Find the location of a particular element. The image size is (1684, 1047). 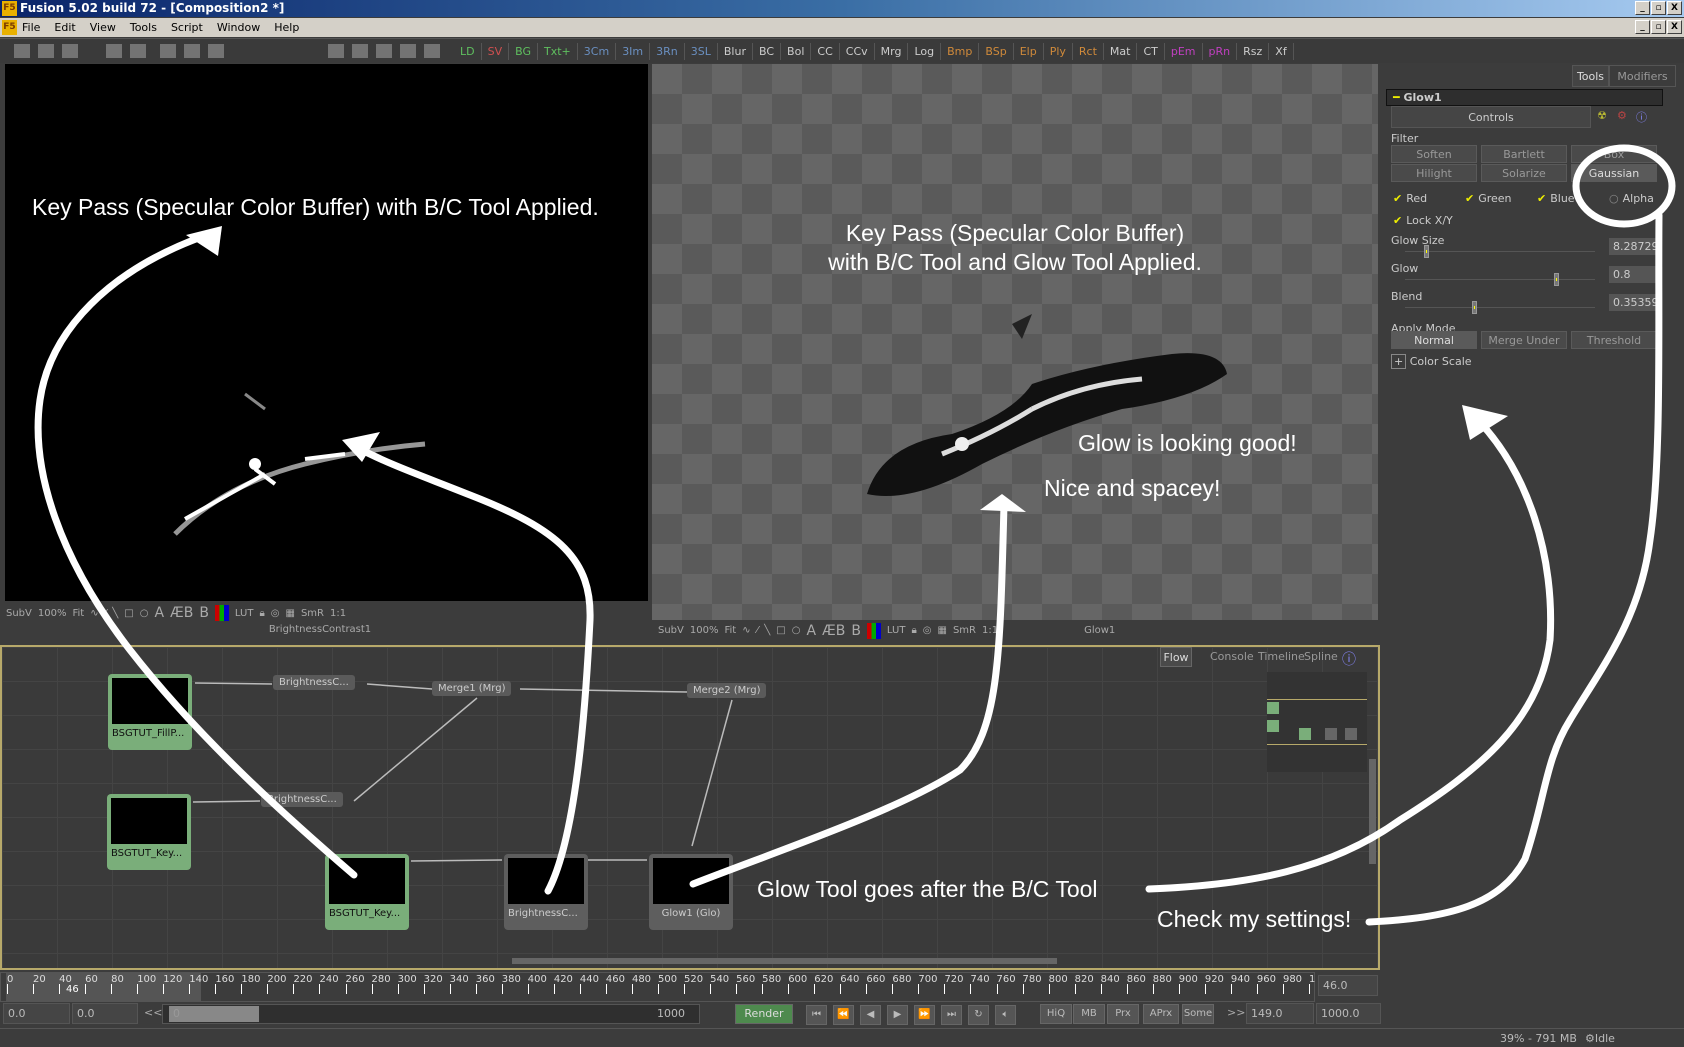

spline-icon: ∿ is located at coordinates (746, 630).